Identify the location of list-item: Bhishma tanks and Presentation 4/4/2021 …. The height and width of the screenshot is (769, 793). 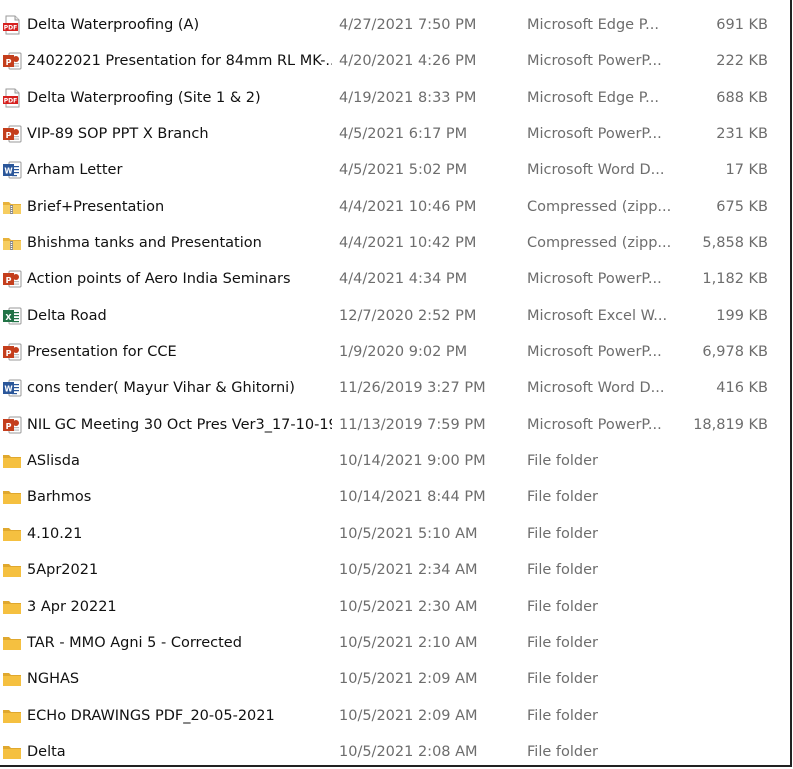
(395, 242).